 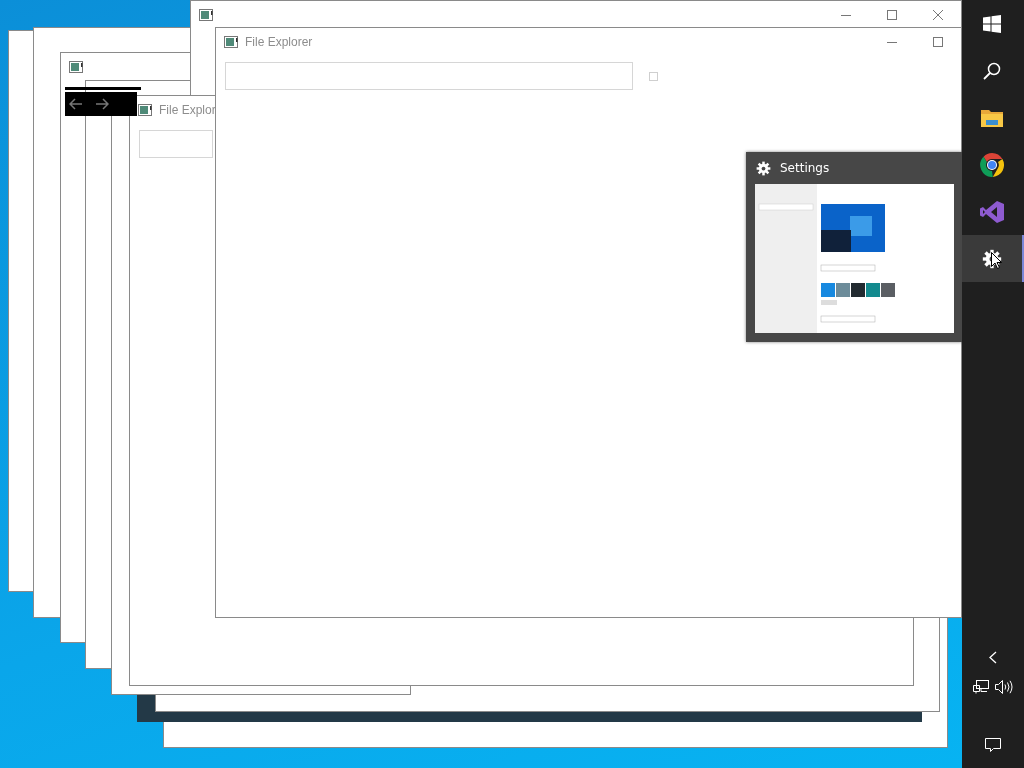 What do you see at coordinates (854, 247) in the screenshot?
I see `window-preview: Settings` at bounding box center [854, 247].